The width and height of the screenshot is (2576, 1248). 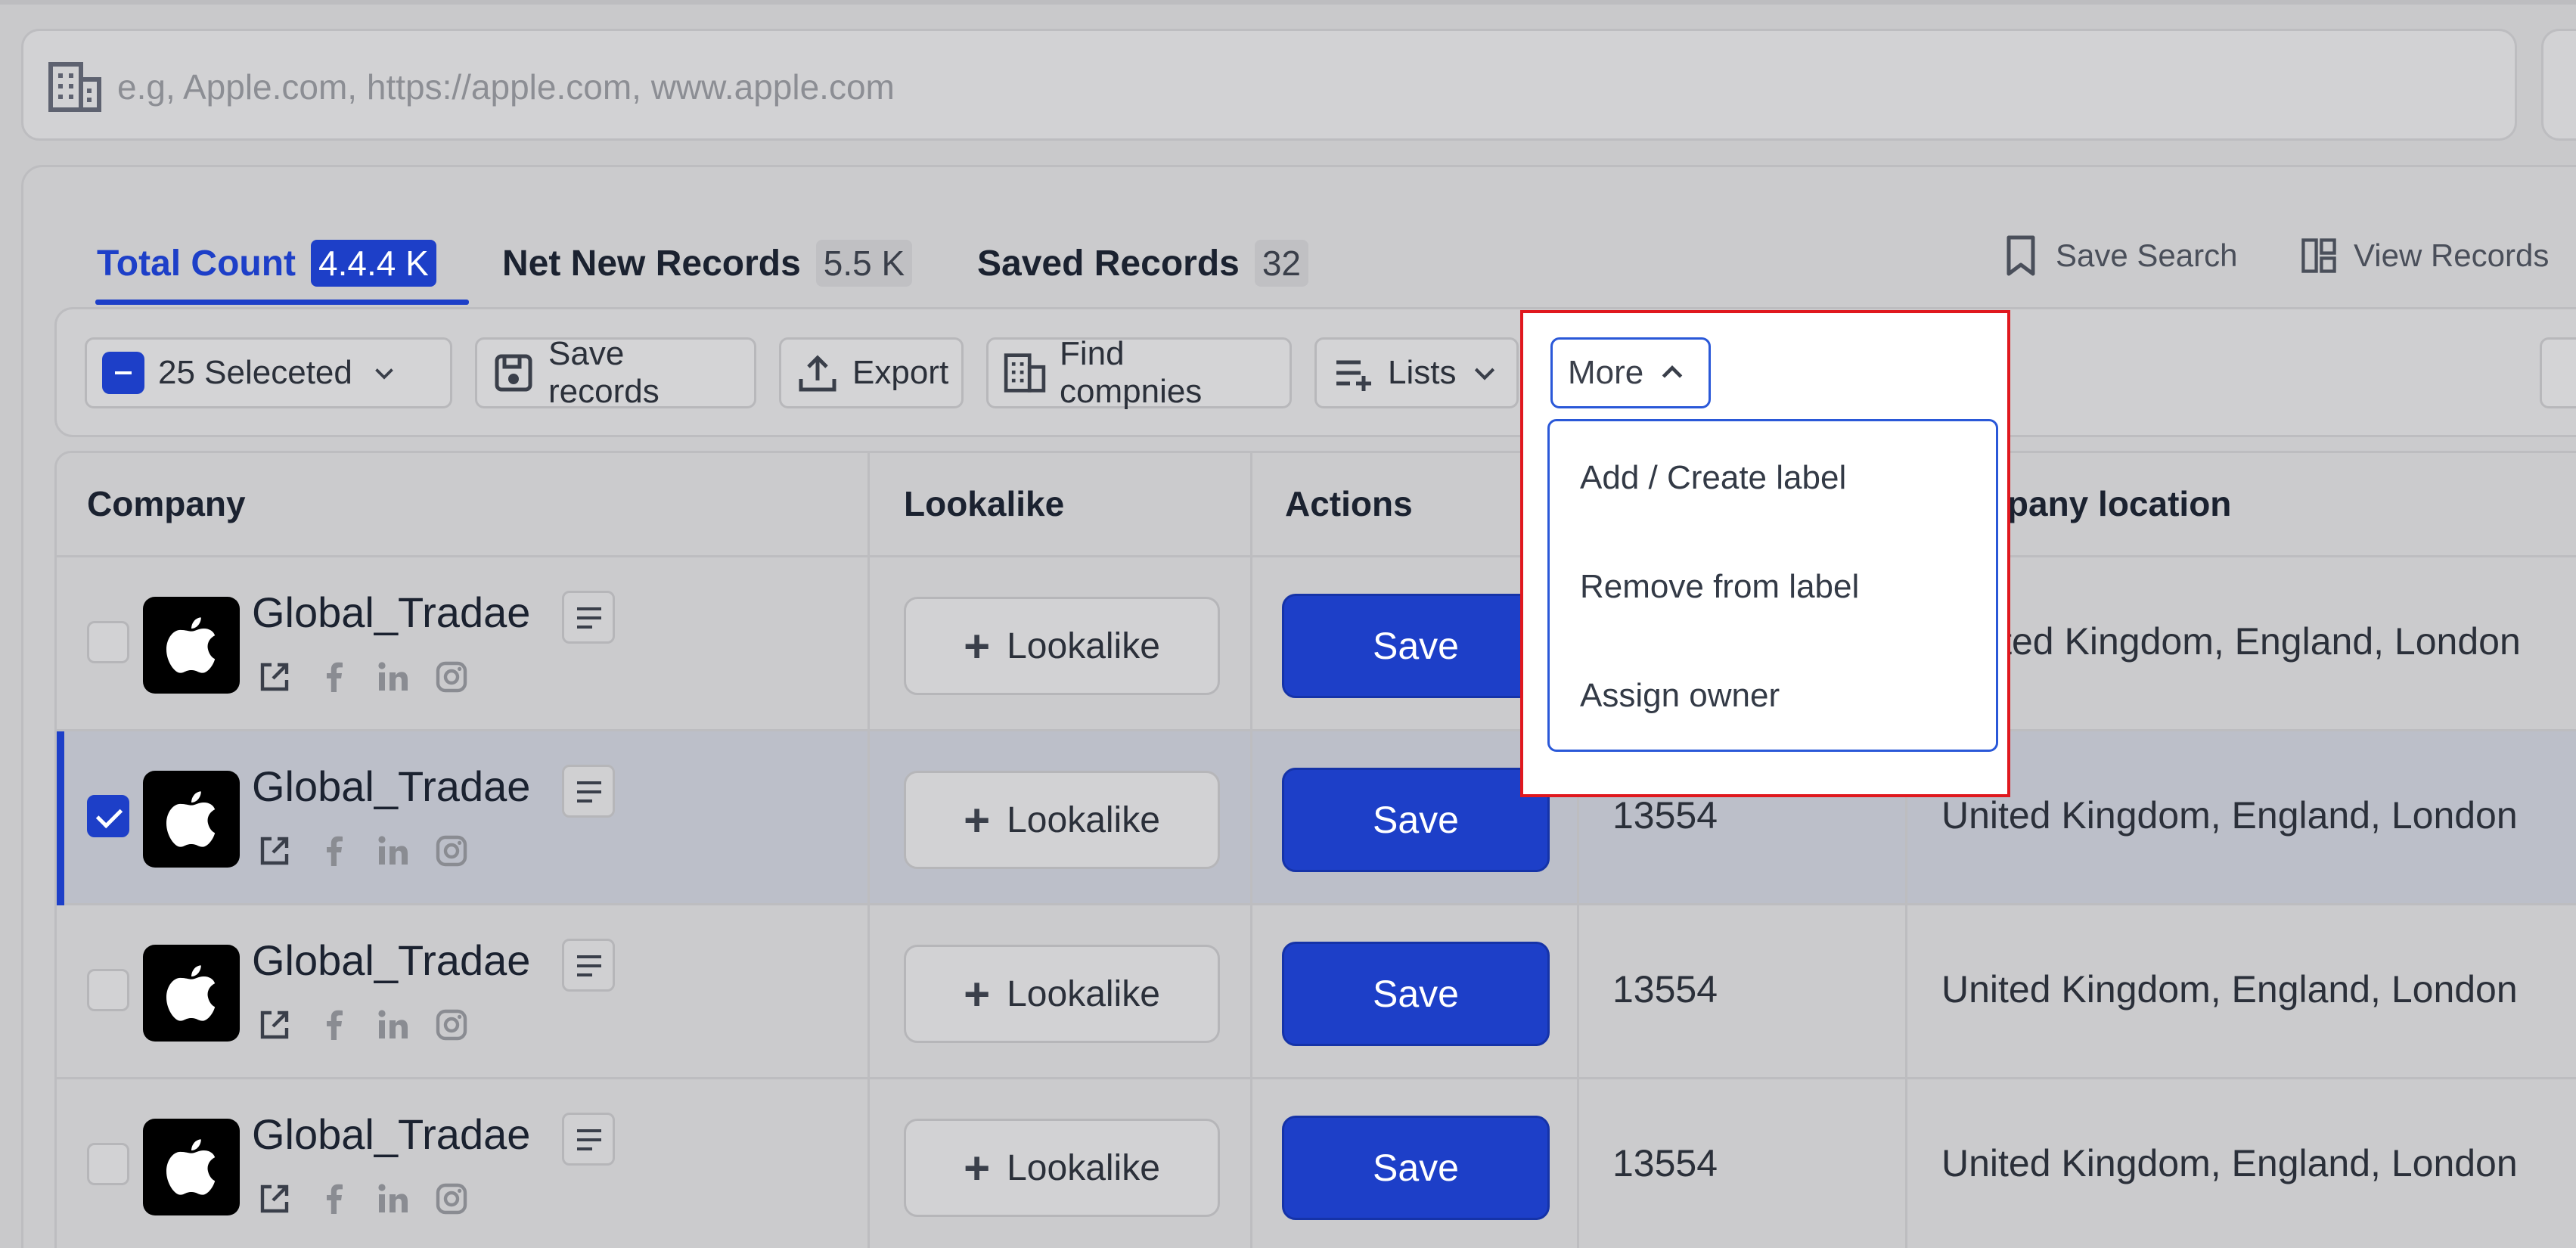 I want to click on selected-row-indicator, so click(x=60, y=818).